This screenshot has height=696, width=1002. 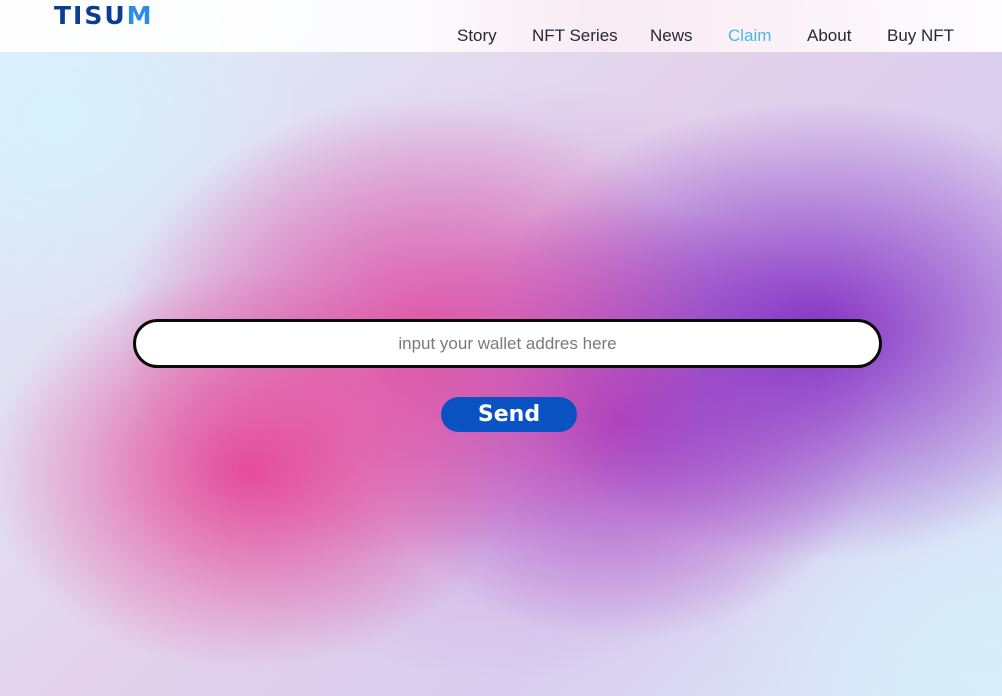 What do you see at coordinates (140, 15) in the screenshot?
I see `logo-text-light: M` at bounding box center [140, 15].